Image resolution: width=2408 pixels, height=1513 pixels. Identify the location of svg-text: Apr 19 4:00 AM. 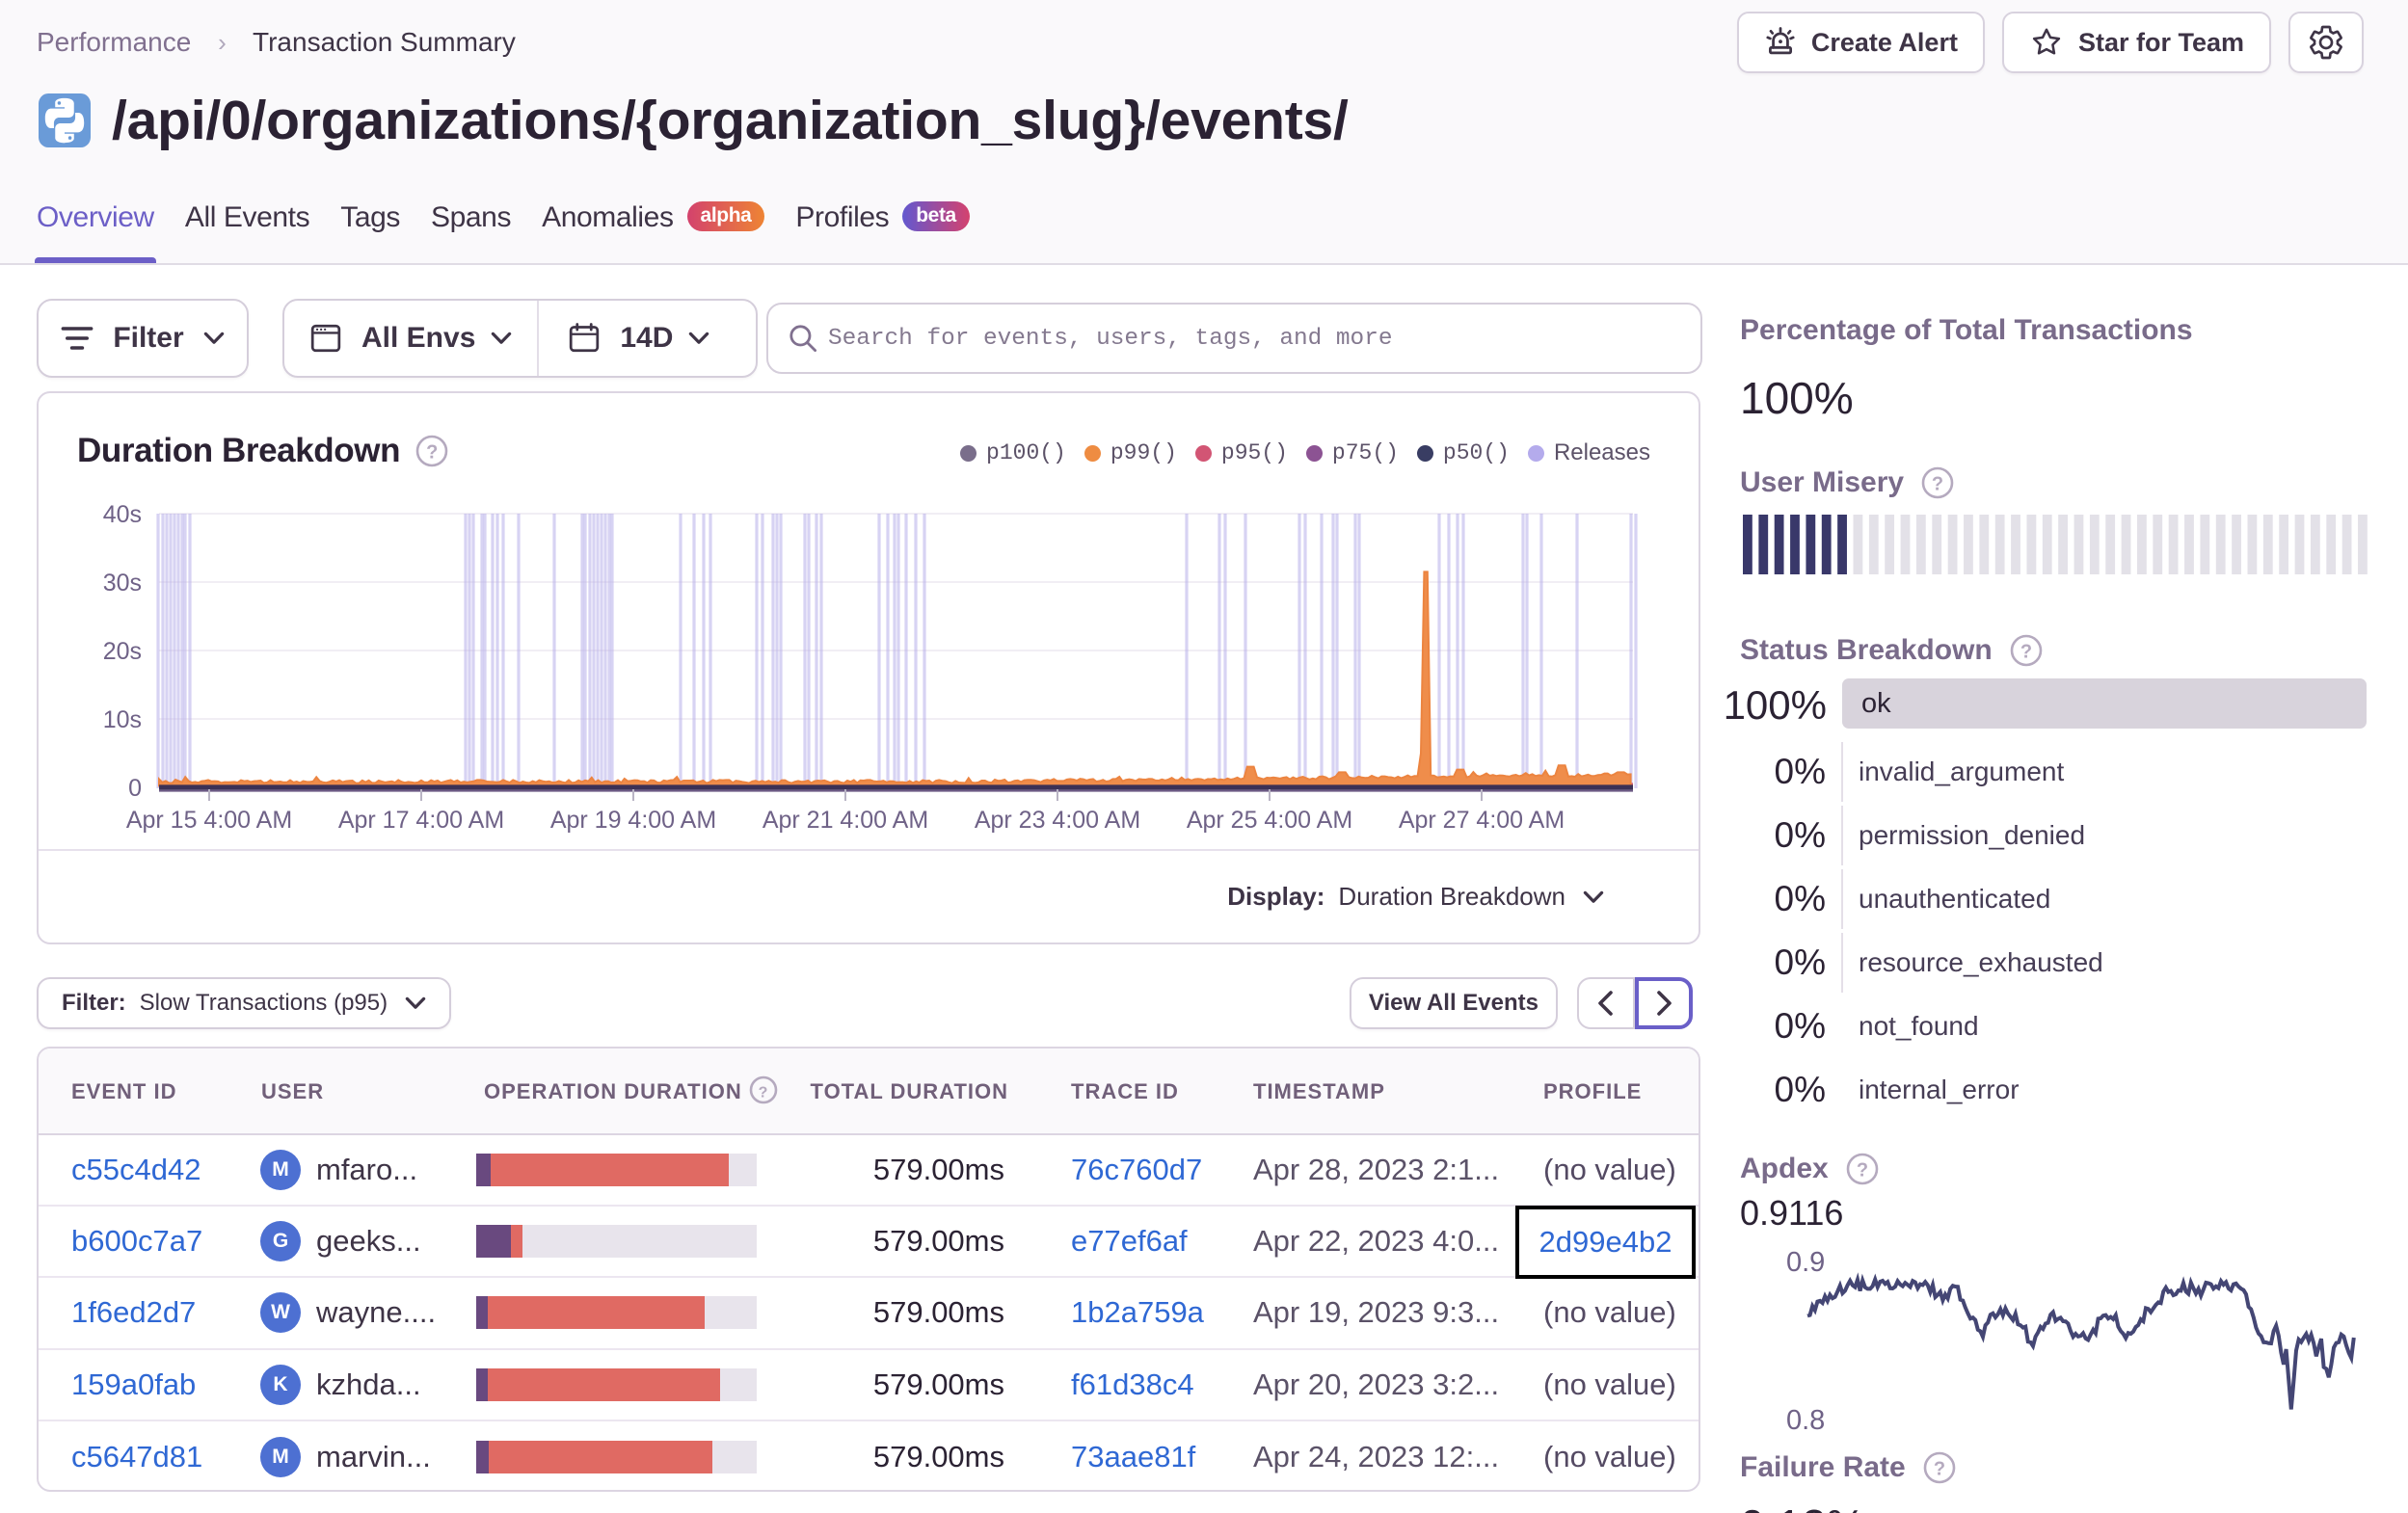
(633, 820).